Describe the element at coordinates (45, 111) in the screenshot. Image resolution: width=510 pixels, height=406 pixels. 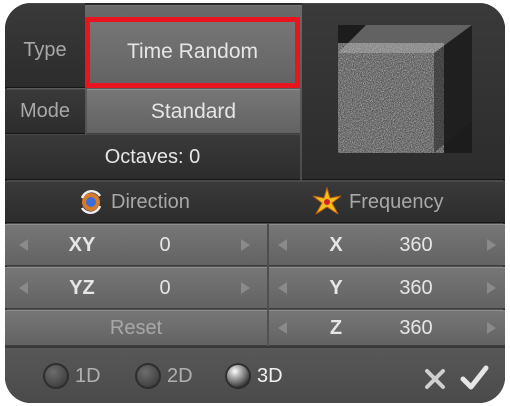
I see `mode-label: Mode` at that location.